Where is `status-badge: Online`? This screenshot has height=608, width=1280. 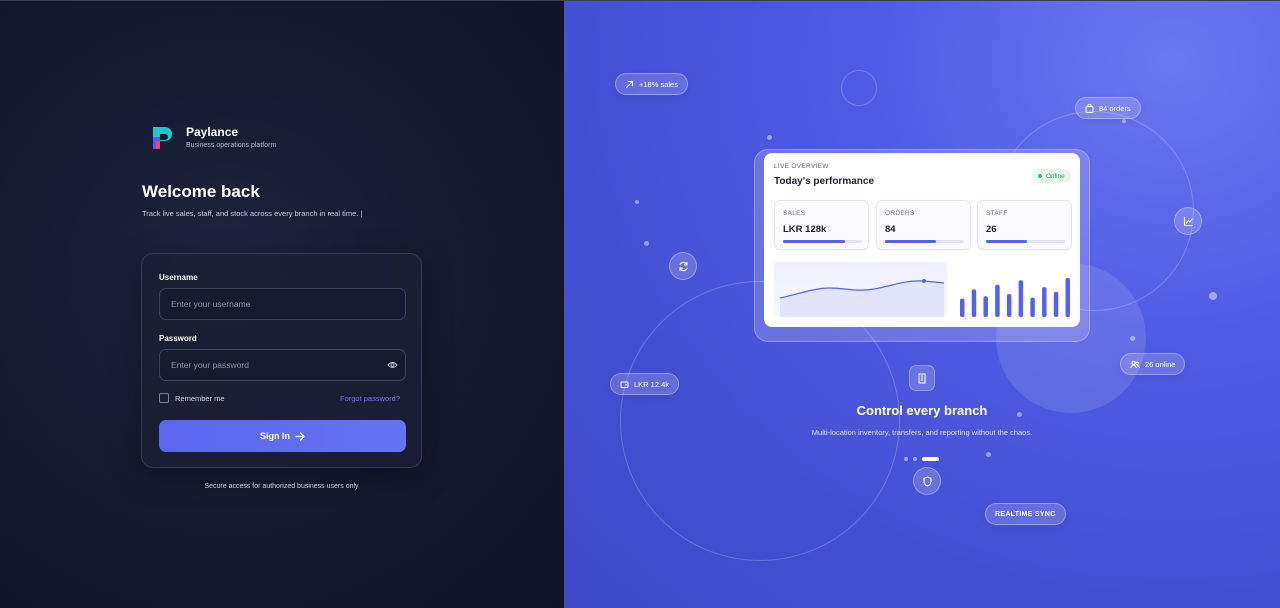
status-badge: Online is located at coordinates (1051, 176).